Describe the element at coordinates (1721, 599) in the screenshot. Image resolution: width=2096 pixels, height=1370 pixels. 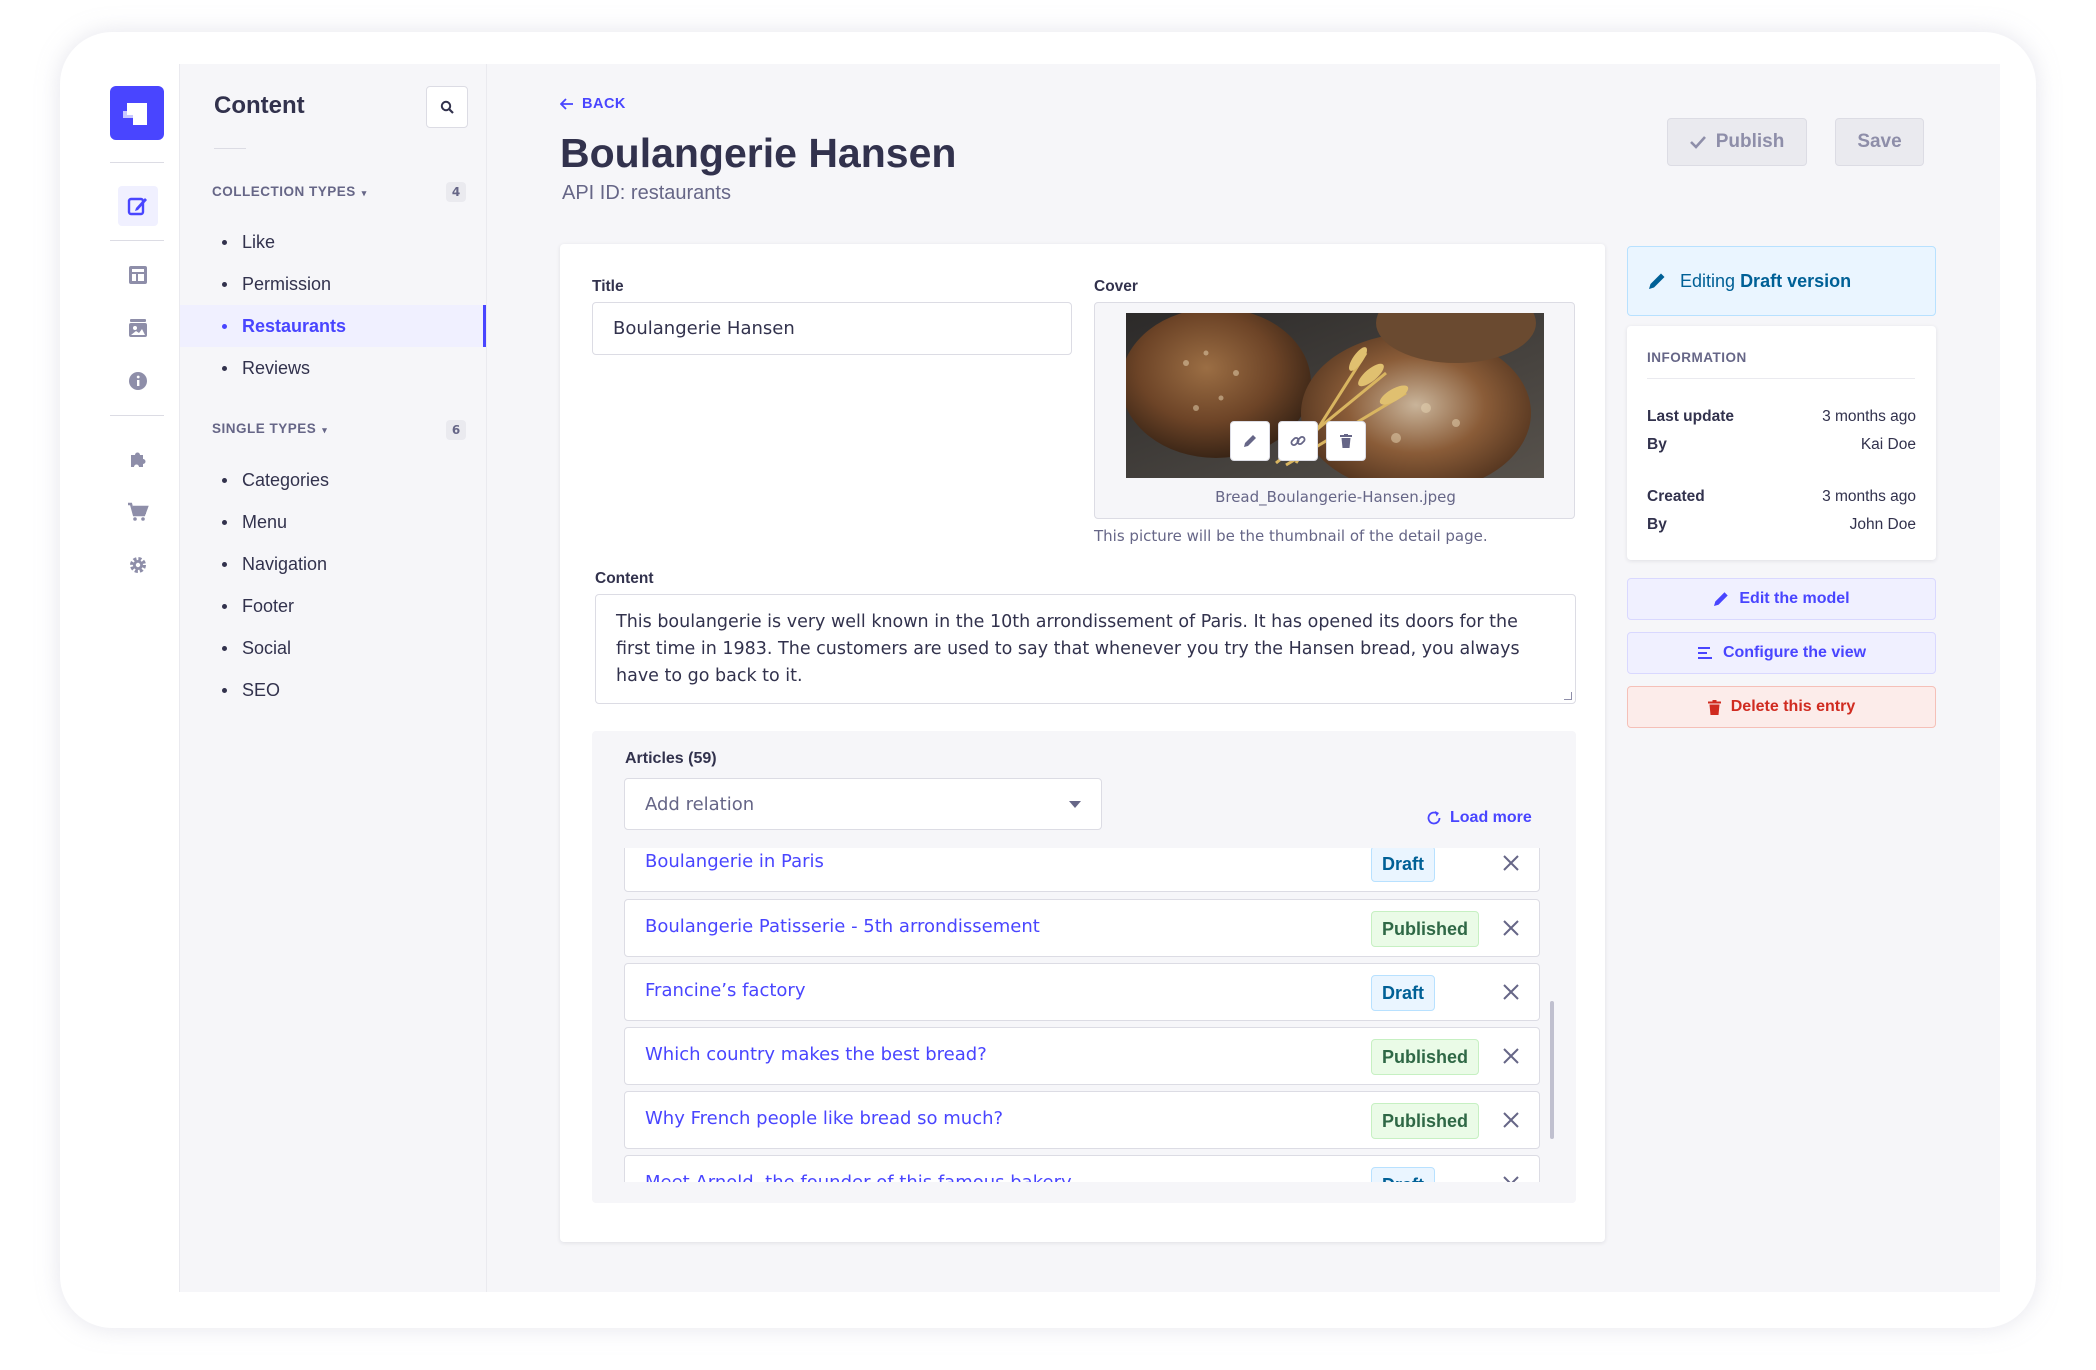
I see `pencil-icon` at that location.